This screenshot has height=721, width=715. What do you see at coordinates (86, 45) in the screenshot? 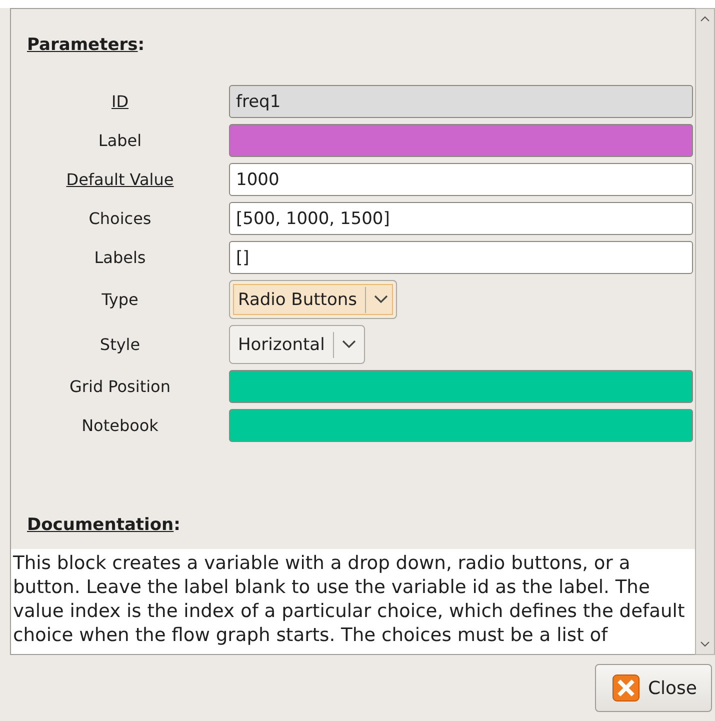
I see `section-heading: Parameters:` at bounding box center [86, 45].